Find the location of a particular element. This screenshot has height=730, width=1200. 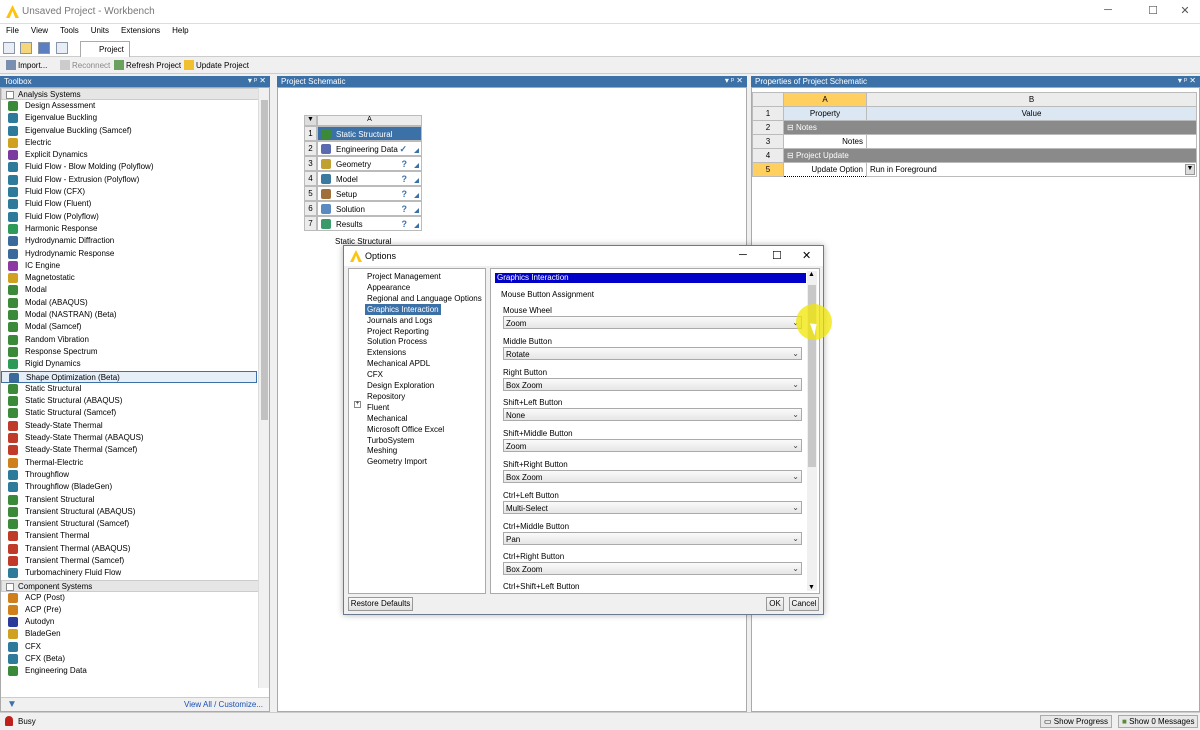

system-cell: 4 Model? is located at coordinates (363, 178).